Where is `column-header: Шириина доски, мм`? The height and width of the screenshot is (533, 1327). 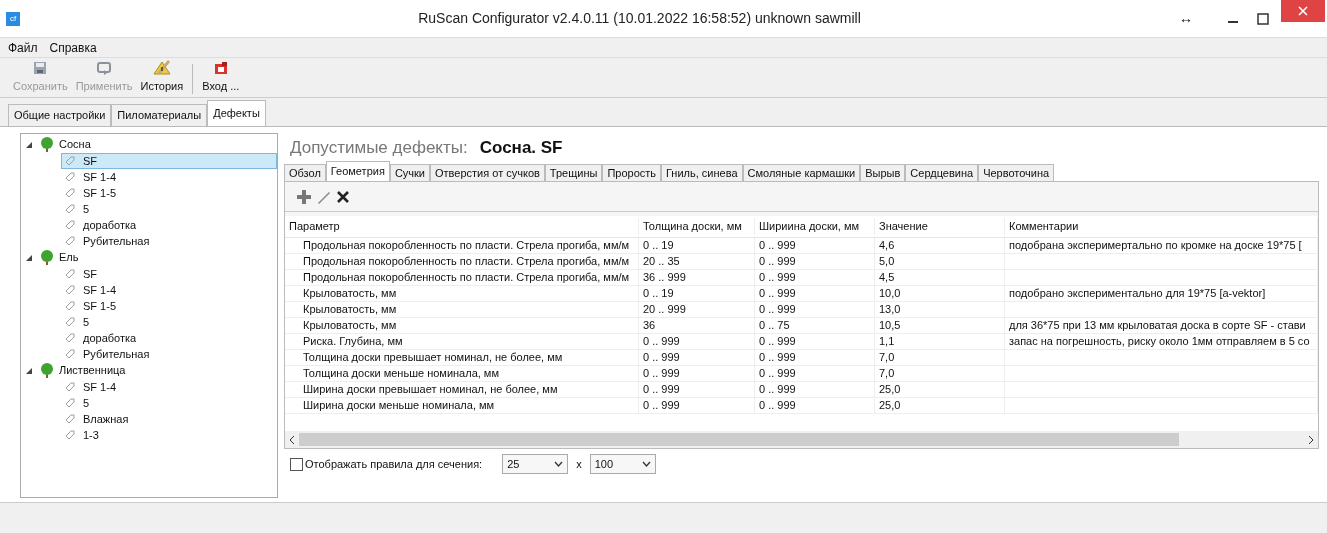 column-header: Шириина доски, мм is located at coordinates (815, 226).